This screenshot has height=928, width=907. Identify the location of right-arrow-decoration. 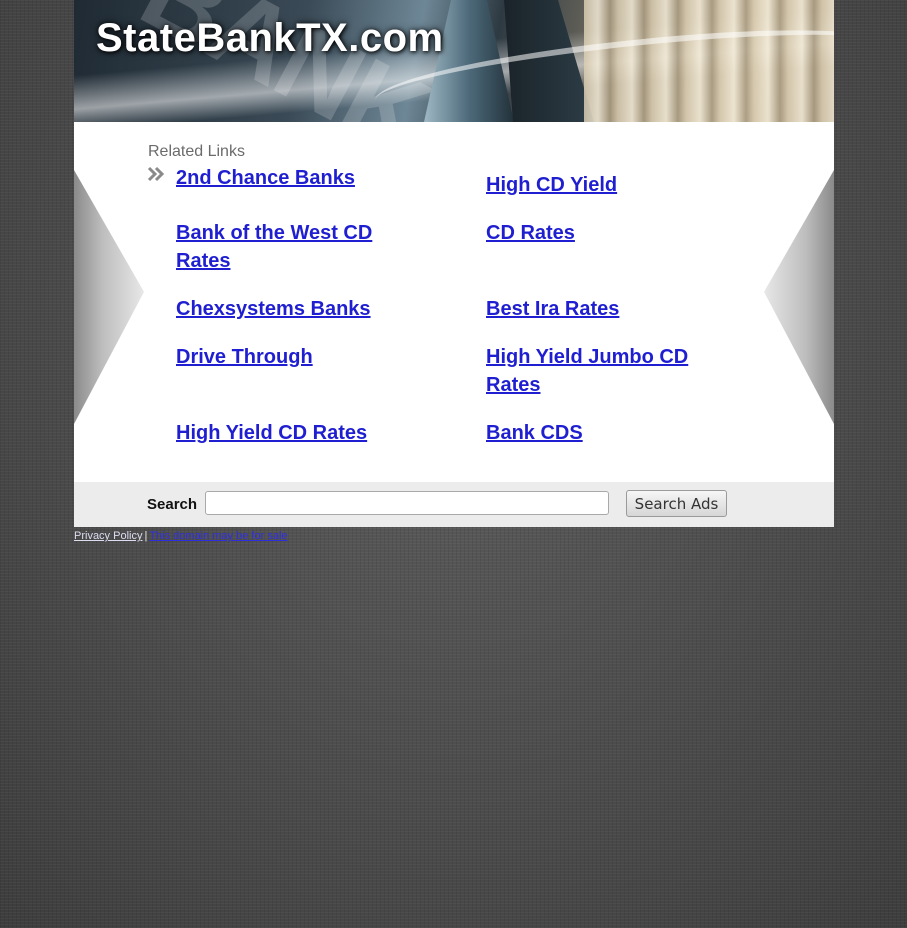
(799, 297).